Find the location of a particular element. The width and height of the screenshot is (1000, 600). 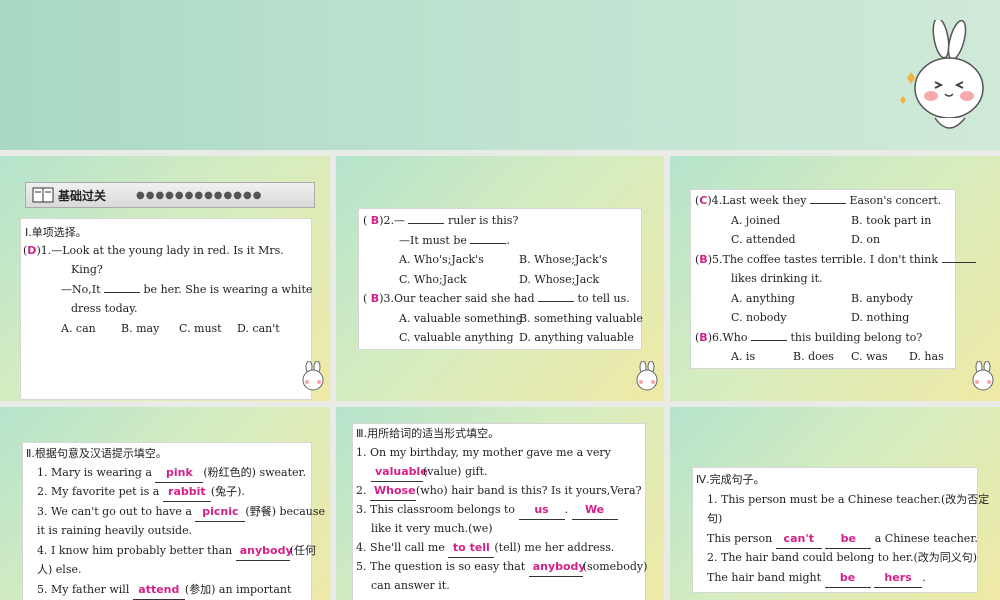

fill-item-1-cont: valuable(value) gift. is located at coordinates (429, 472).